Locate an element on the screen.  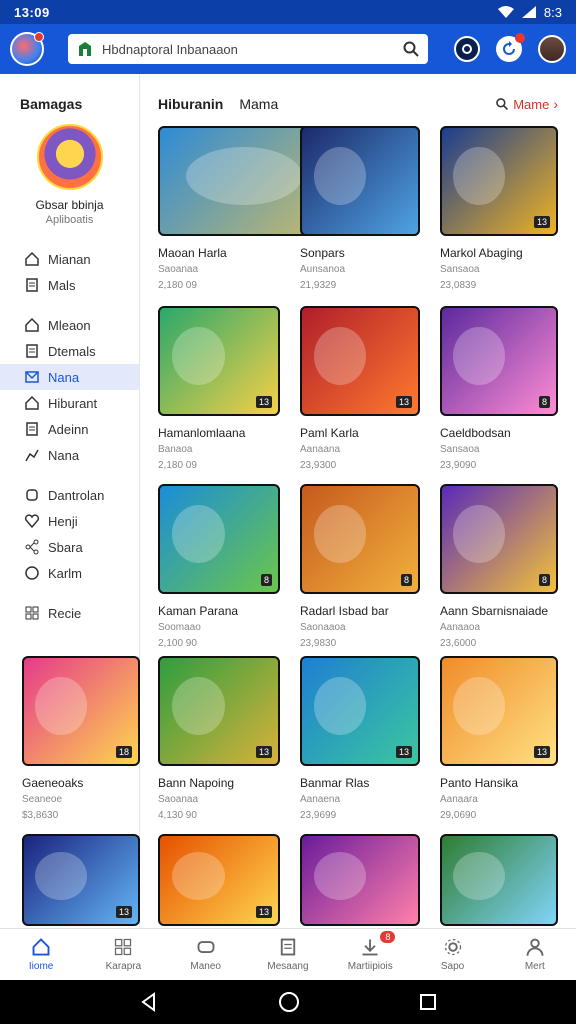
refresh-icon is located at coordinates (510, 47).